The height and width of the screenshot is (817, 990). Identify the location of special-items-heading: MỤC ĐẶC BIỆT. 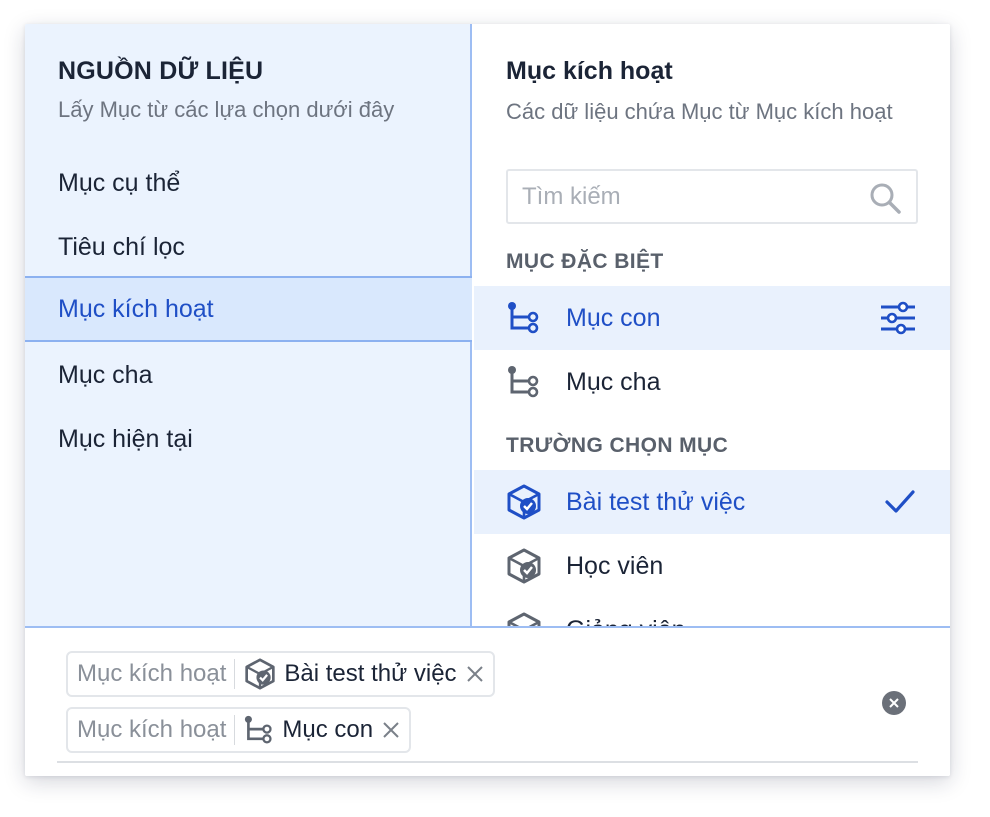
(585, 261).